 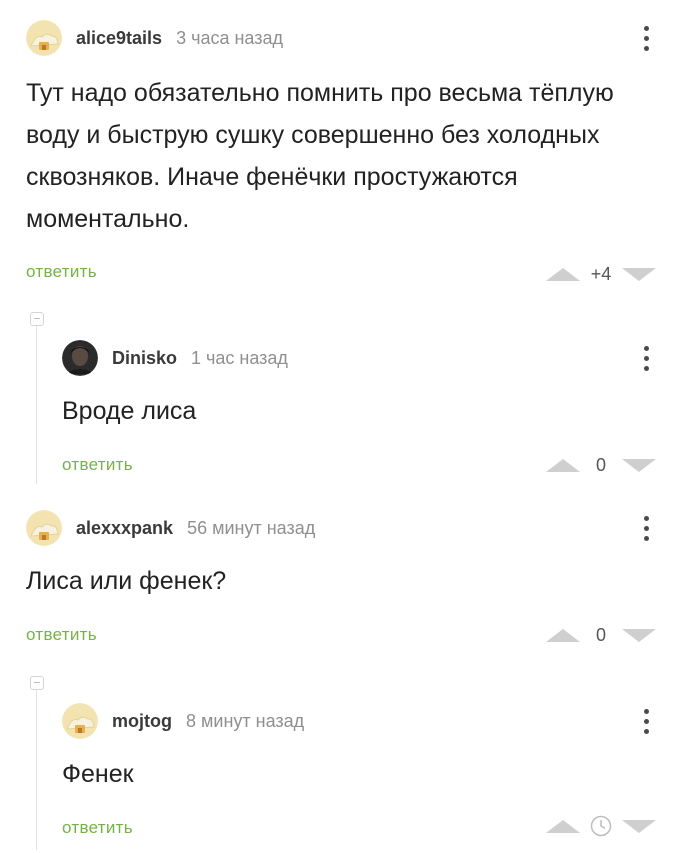 I want to click on comment-time: 1 час назад, so click(x=239, y=357).